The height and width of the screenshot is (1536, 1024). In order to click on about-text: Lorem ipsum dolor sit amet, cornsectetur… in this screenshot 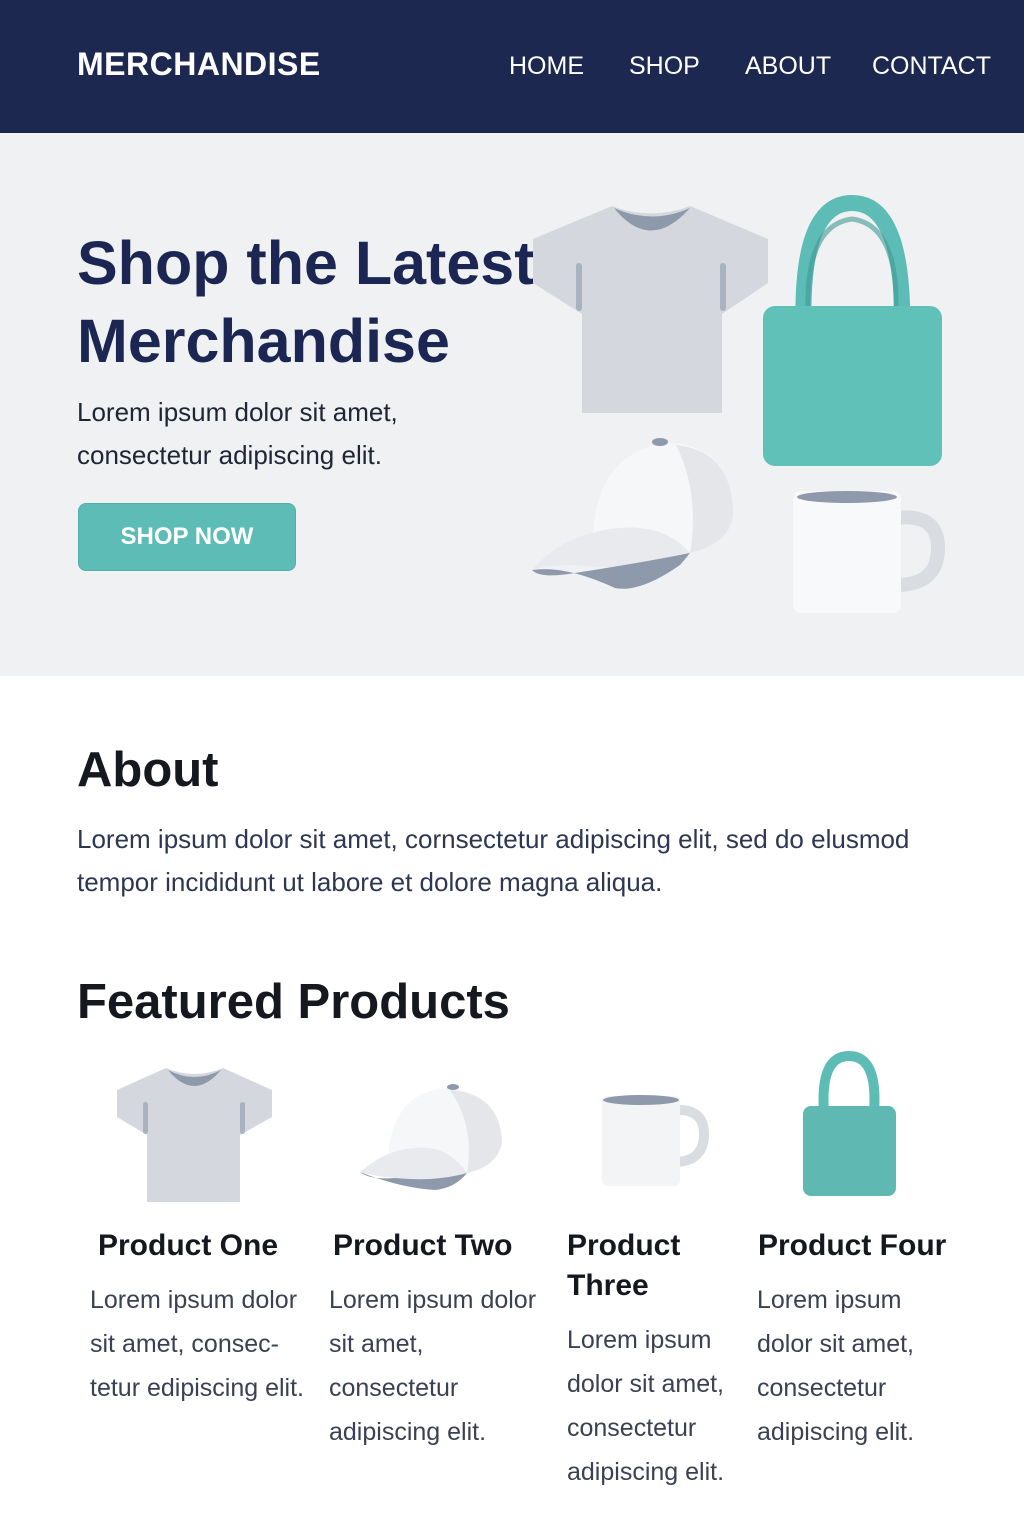, I will do `click(493, 860)`.